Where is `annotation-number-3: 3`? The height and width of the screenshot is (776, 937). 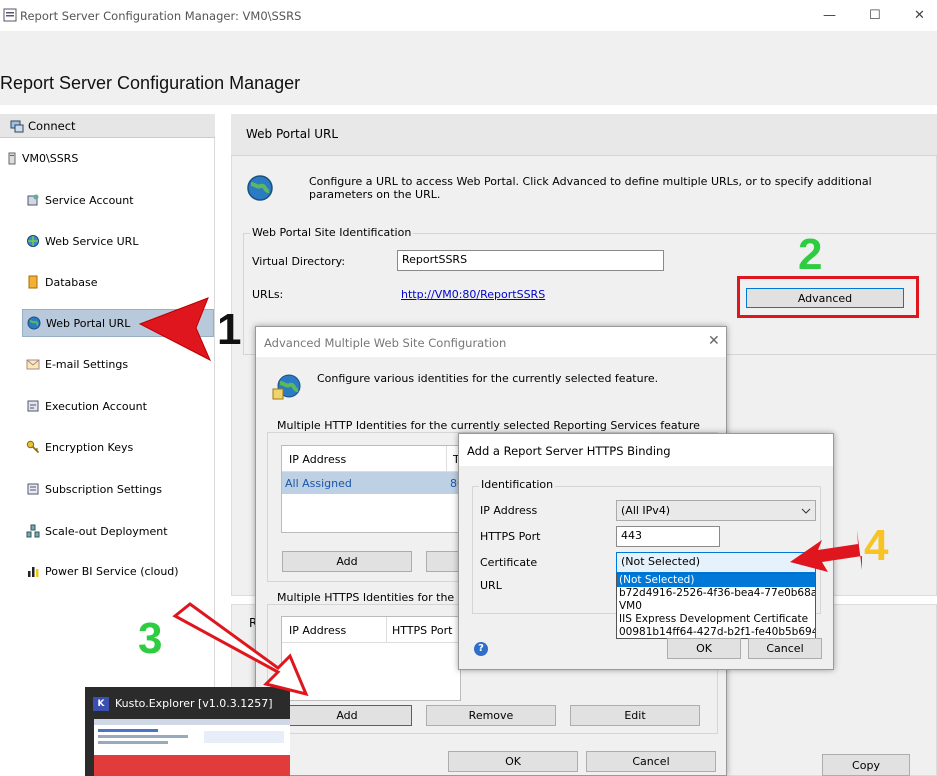
annotation-number-3: 3 is located at coordinates (150, 638).